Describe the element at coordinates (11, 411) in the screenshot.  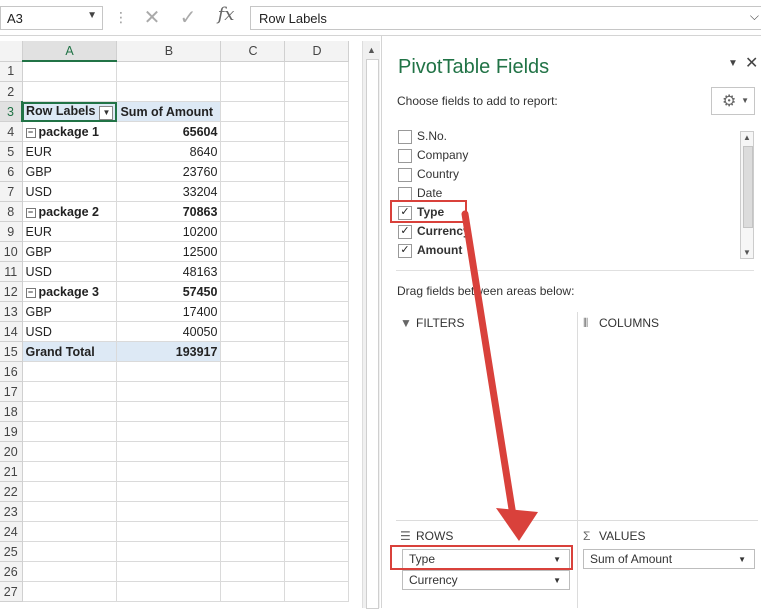
I see `row-header: 18` at that location.